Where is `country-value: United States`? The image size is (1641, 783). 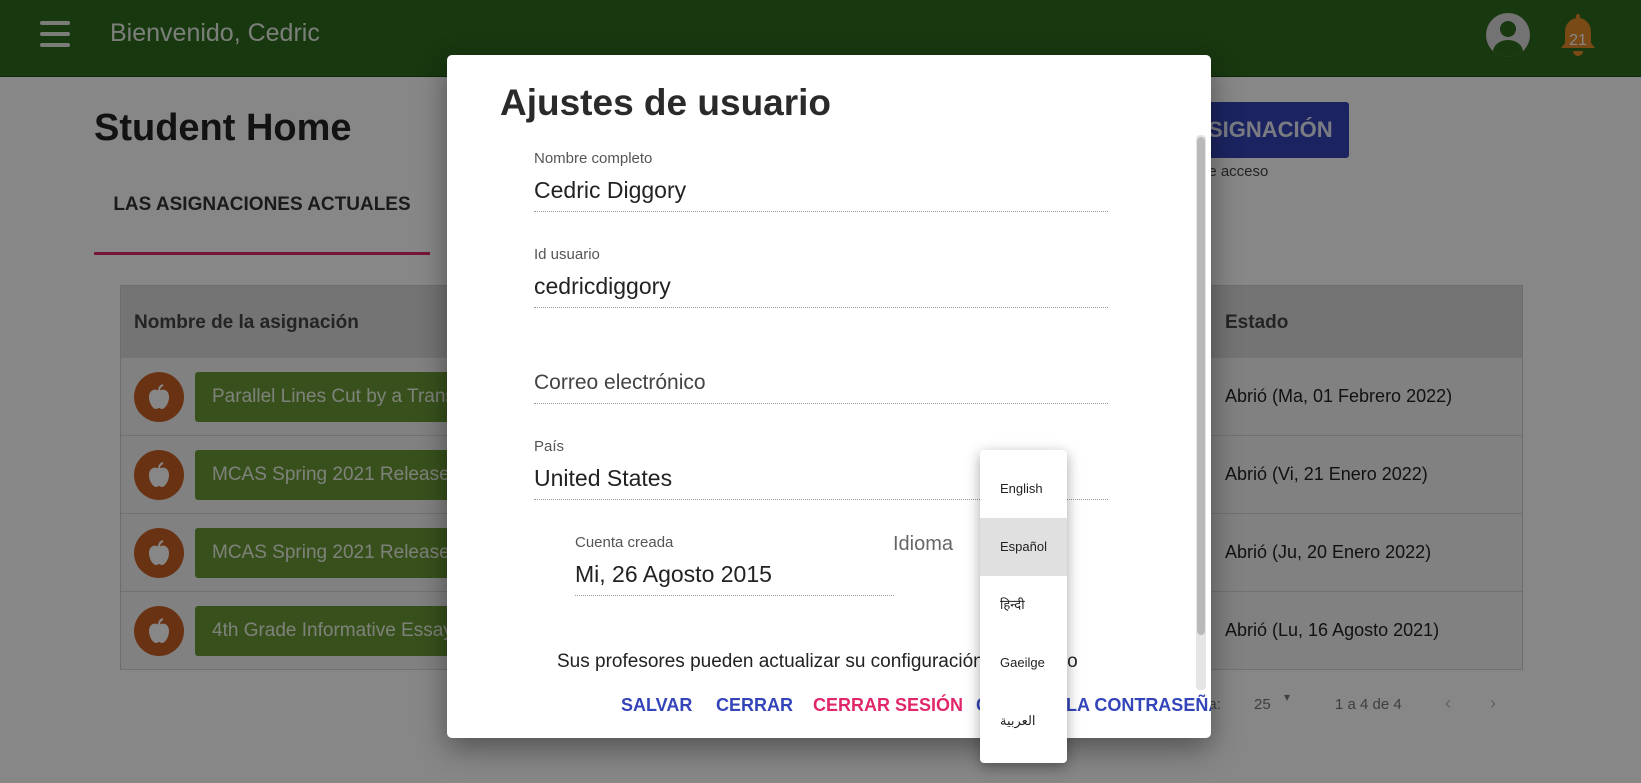 country-value: United States is located at coordinates (603, 478).